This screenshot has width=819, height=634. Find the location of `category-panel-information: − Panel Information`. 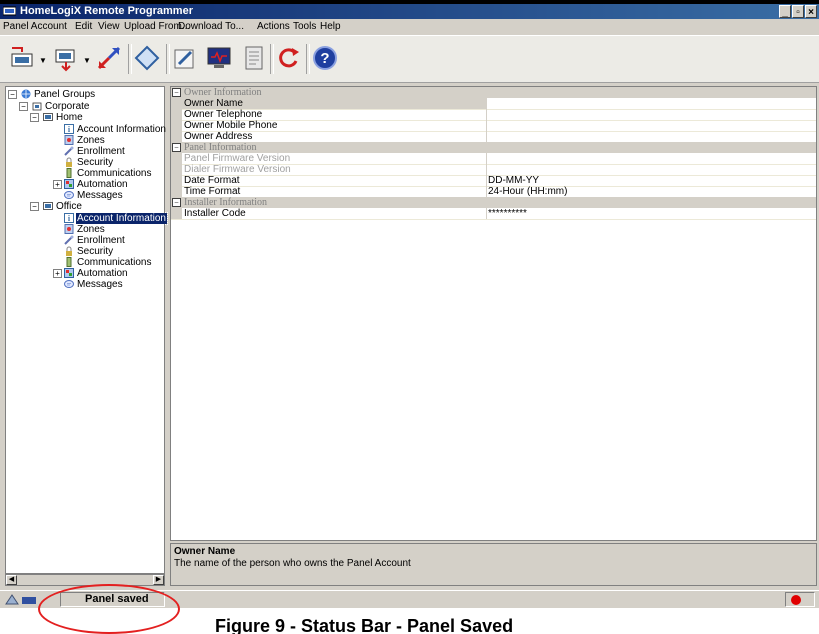

category-panel-information: − Panel Information is located at coordinates (493, 147).